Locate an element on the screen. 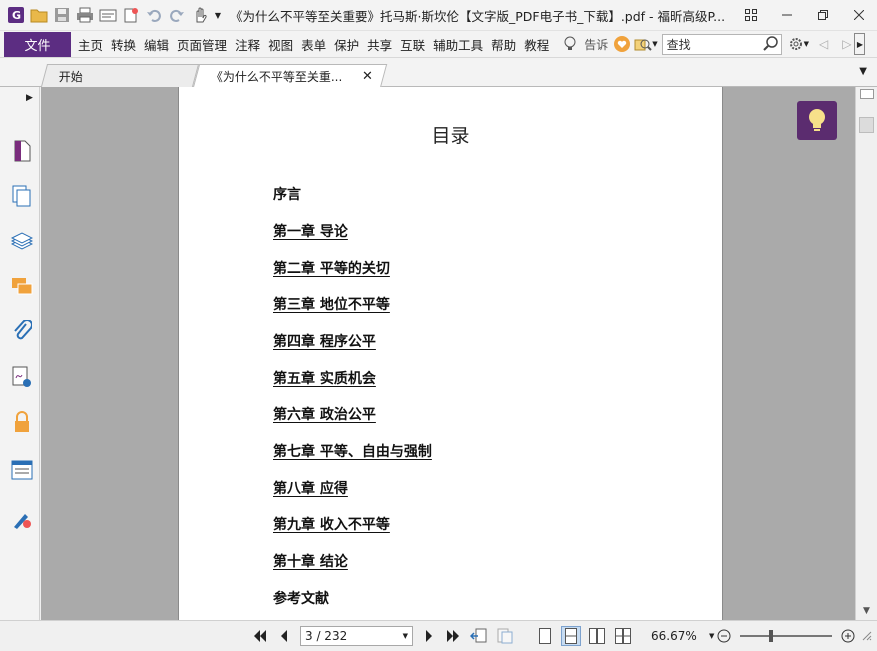  signature-icon is located at coordinates (22, 377).